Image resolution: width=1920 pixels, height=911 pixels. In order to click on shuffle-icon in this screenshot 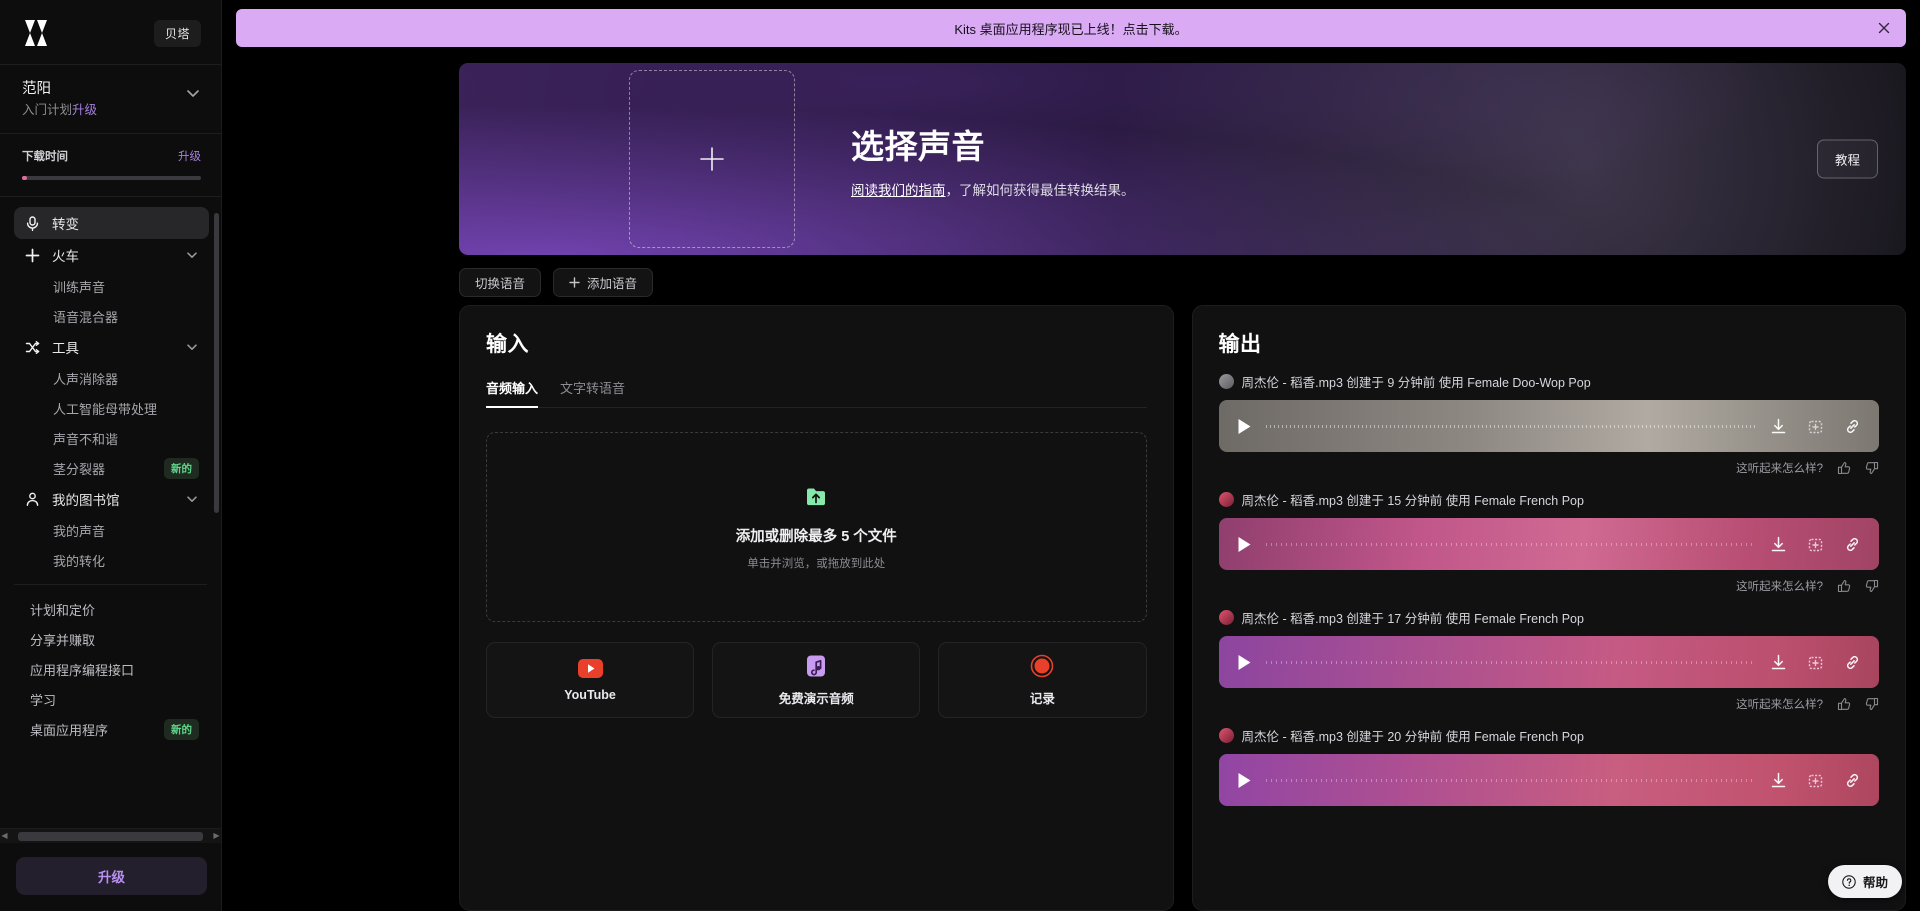, I will do `click(32, 347)`.